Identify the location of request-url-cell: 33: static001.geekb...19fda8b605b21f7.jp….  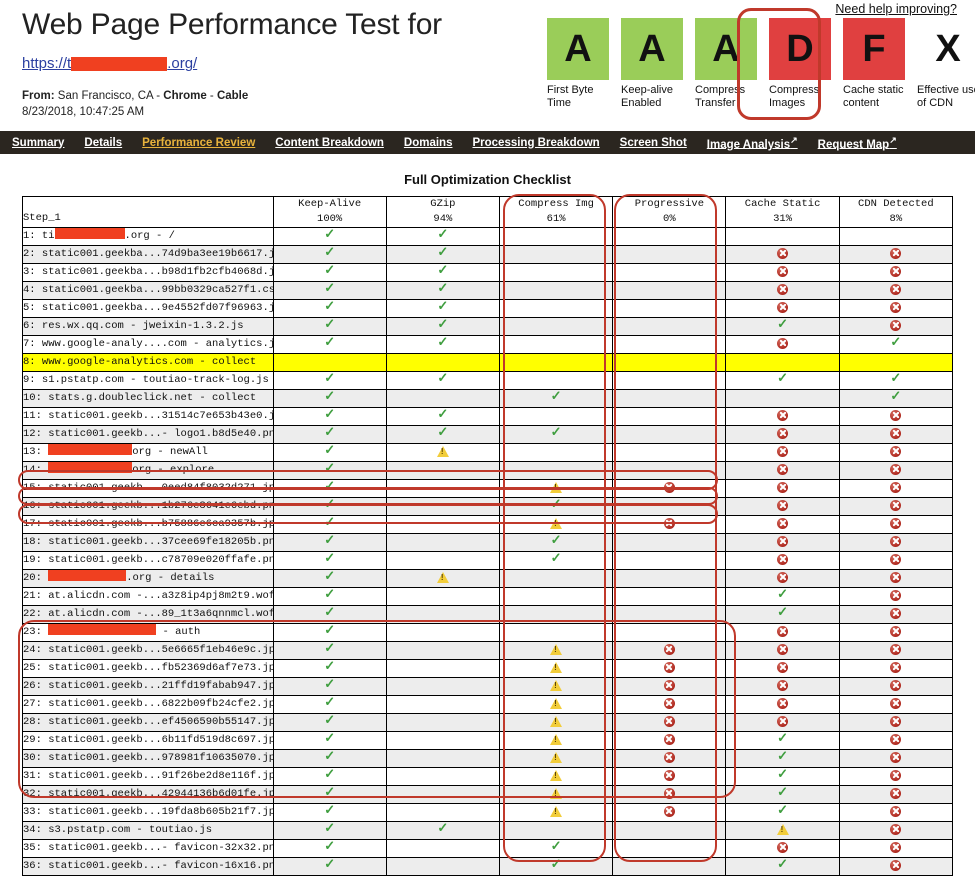
(148, 812).